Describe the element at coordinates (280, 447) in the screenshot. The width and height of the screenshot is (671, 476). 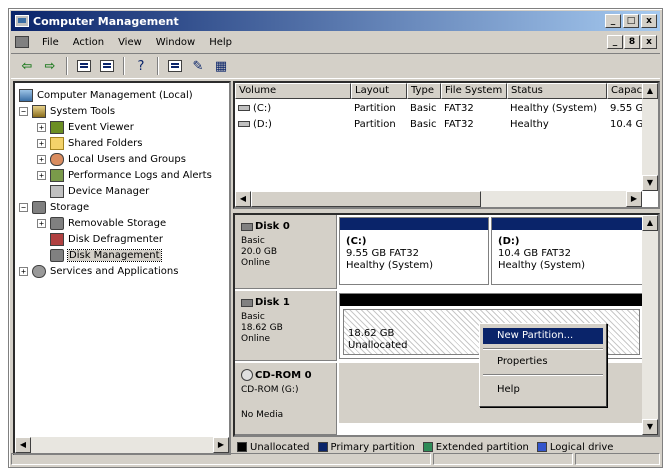
I see `legend-label: Unallocated` at that location.